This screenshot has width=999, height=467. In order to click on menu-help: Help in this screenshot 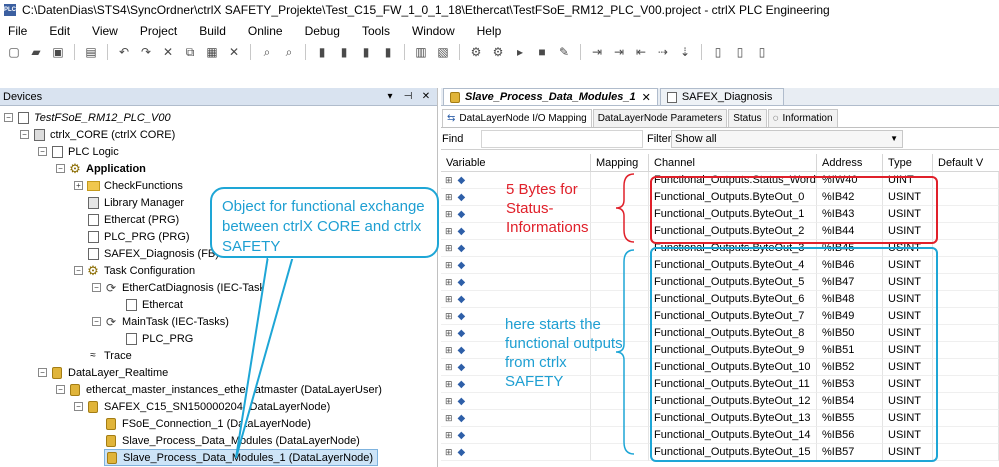, I will do `click(489, 31)`.